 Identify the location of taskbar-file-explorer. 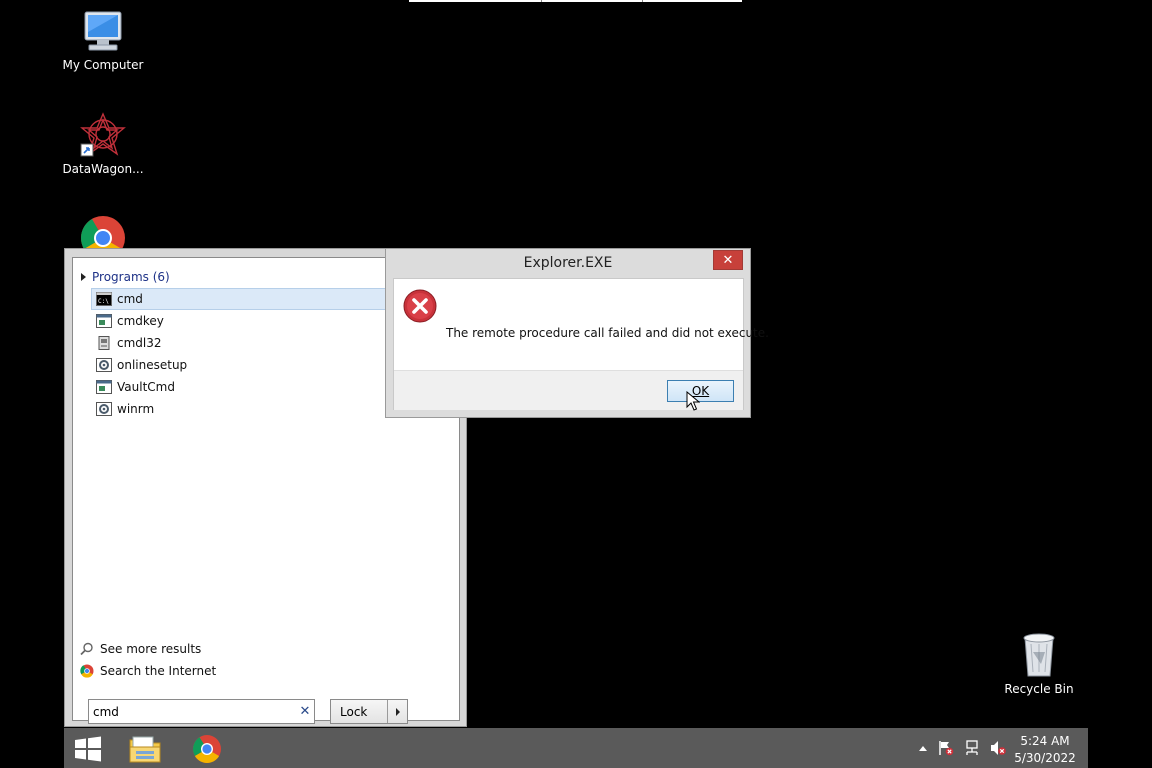
(145, 749).